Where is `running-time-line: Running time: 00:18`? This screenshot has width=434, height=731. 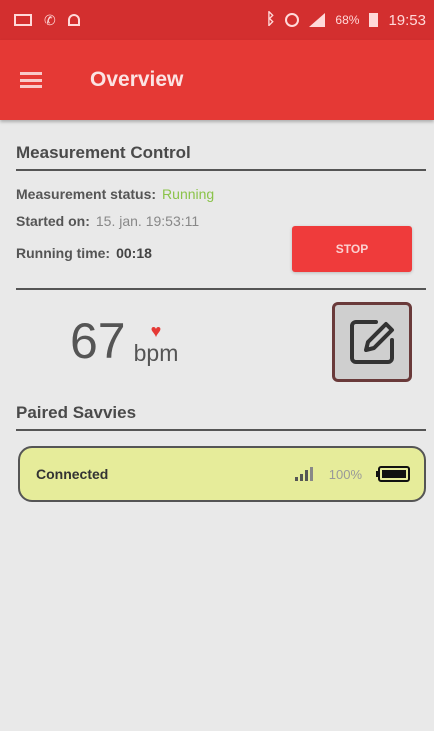
running-time-line: Running time: 00:18 is located at coordinates (84, 253).